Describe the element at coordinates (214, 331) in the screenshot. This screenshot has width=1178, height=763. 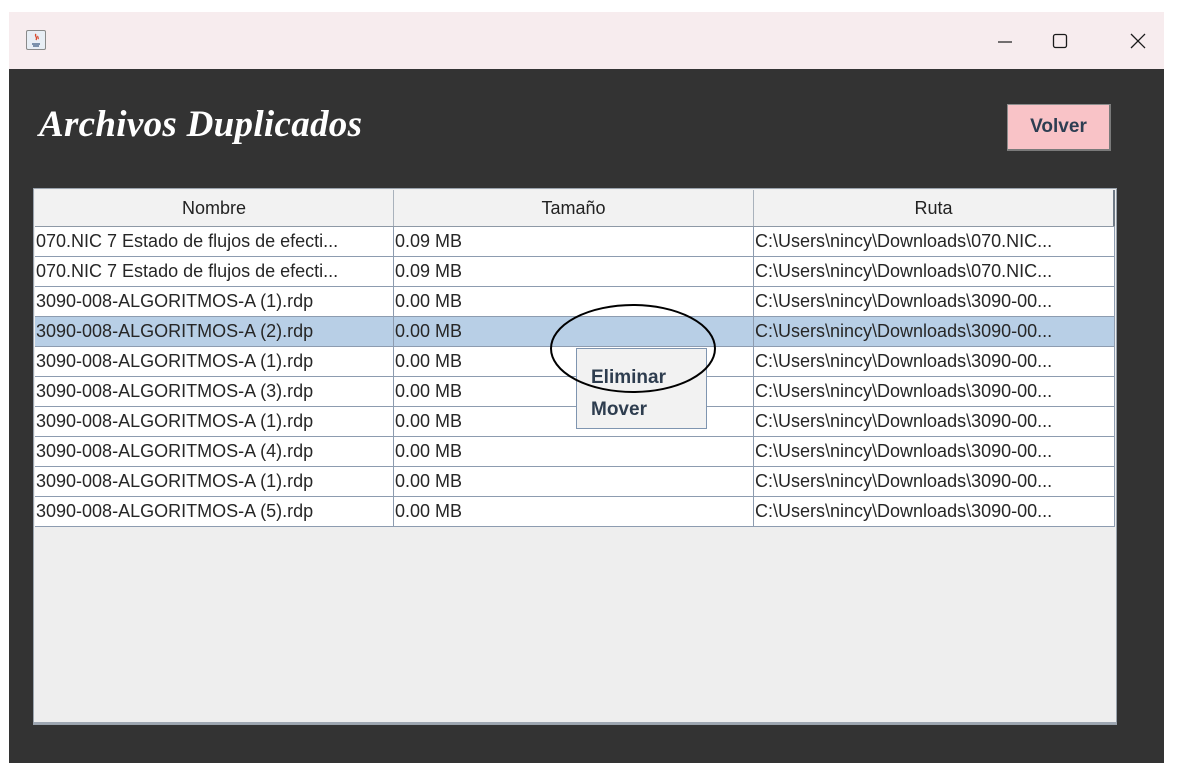
I see `cell-nombre: 3090-008-ALGORITMOS-A (2).rdp` at that location.